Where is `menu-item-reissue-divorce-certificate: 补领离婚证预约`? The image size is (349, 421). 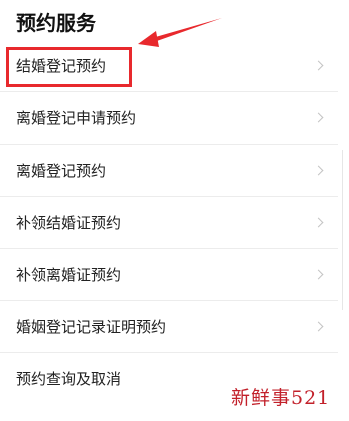
menu-item-reissue-divorce-certificate: 补领离婚证预约 is located at coordinates (169, 275).